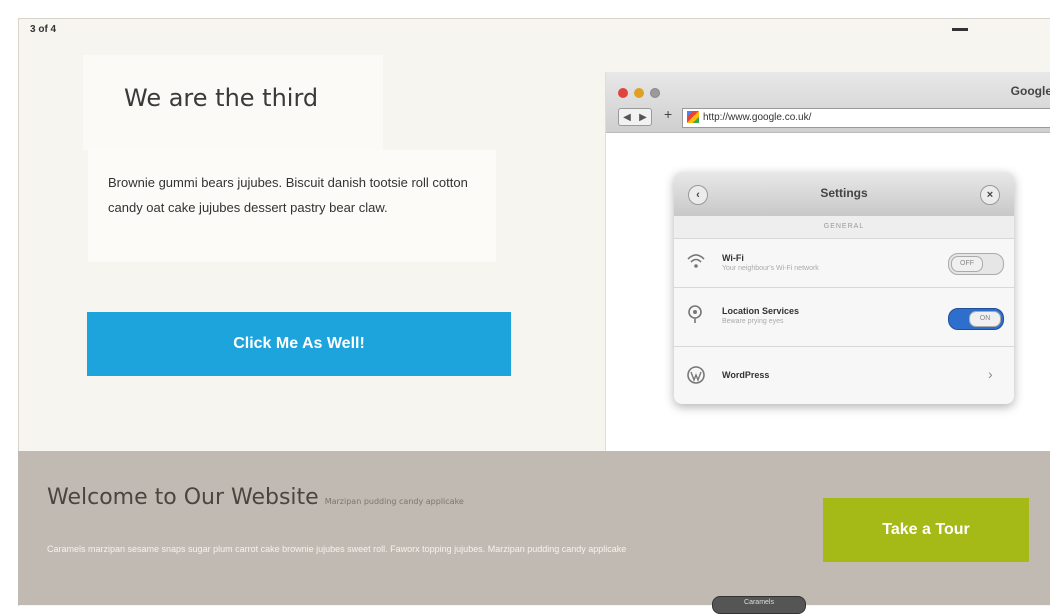 The height and width of the screenshot is (614, 1050). I want to click on close-icon: ×, so click(990, 195).